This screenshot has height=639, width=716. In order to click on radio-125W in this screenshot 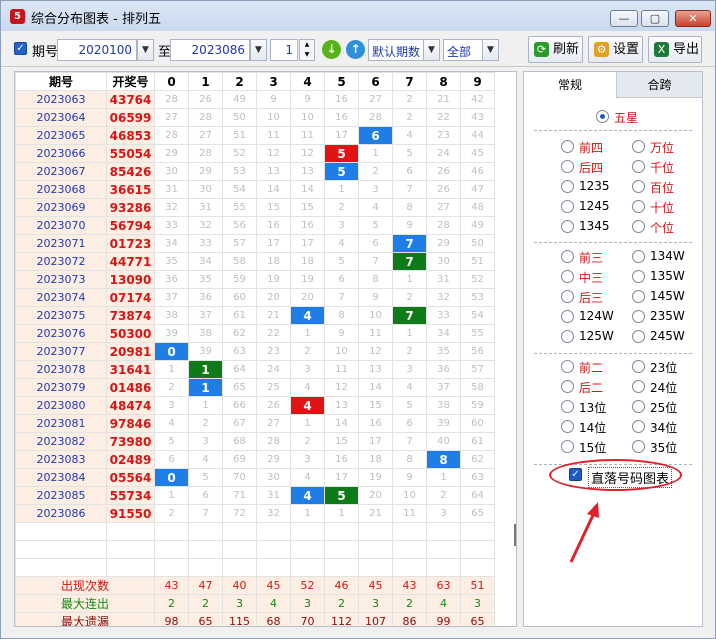, I will do `click(567, 336)`.